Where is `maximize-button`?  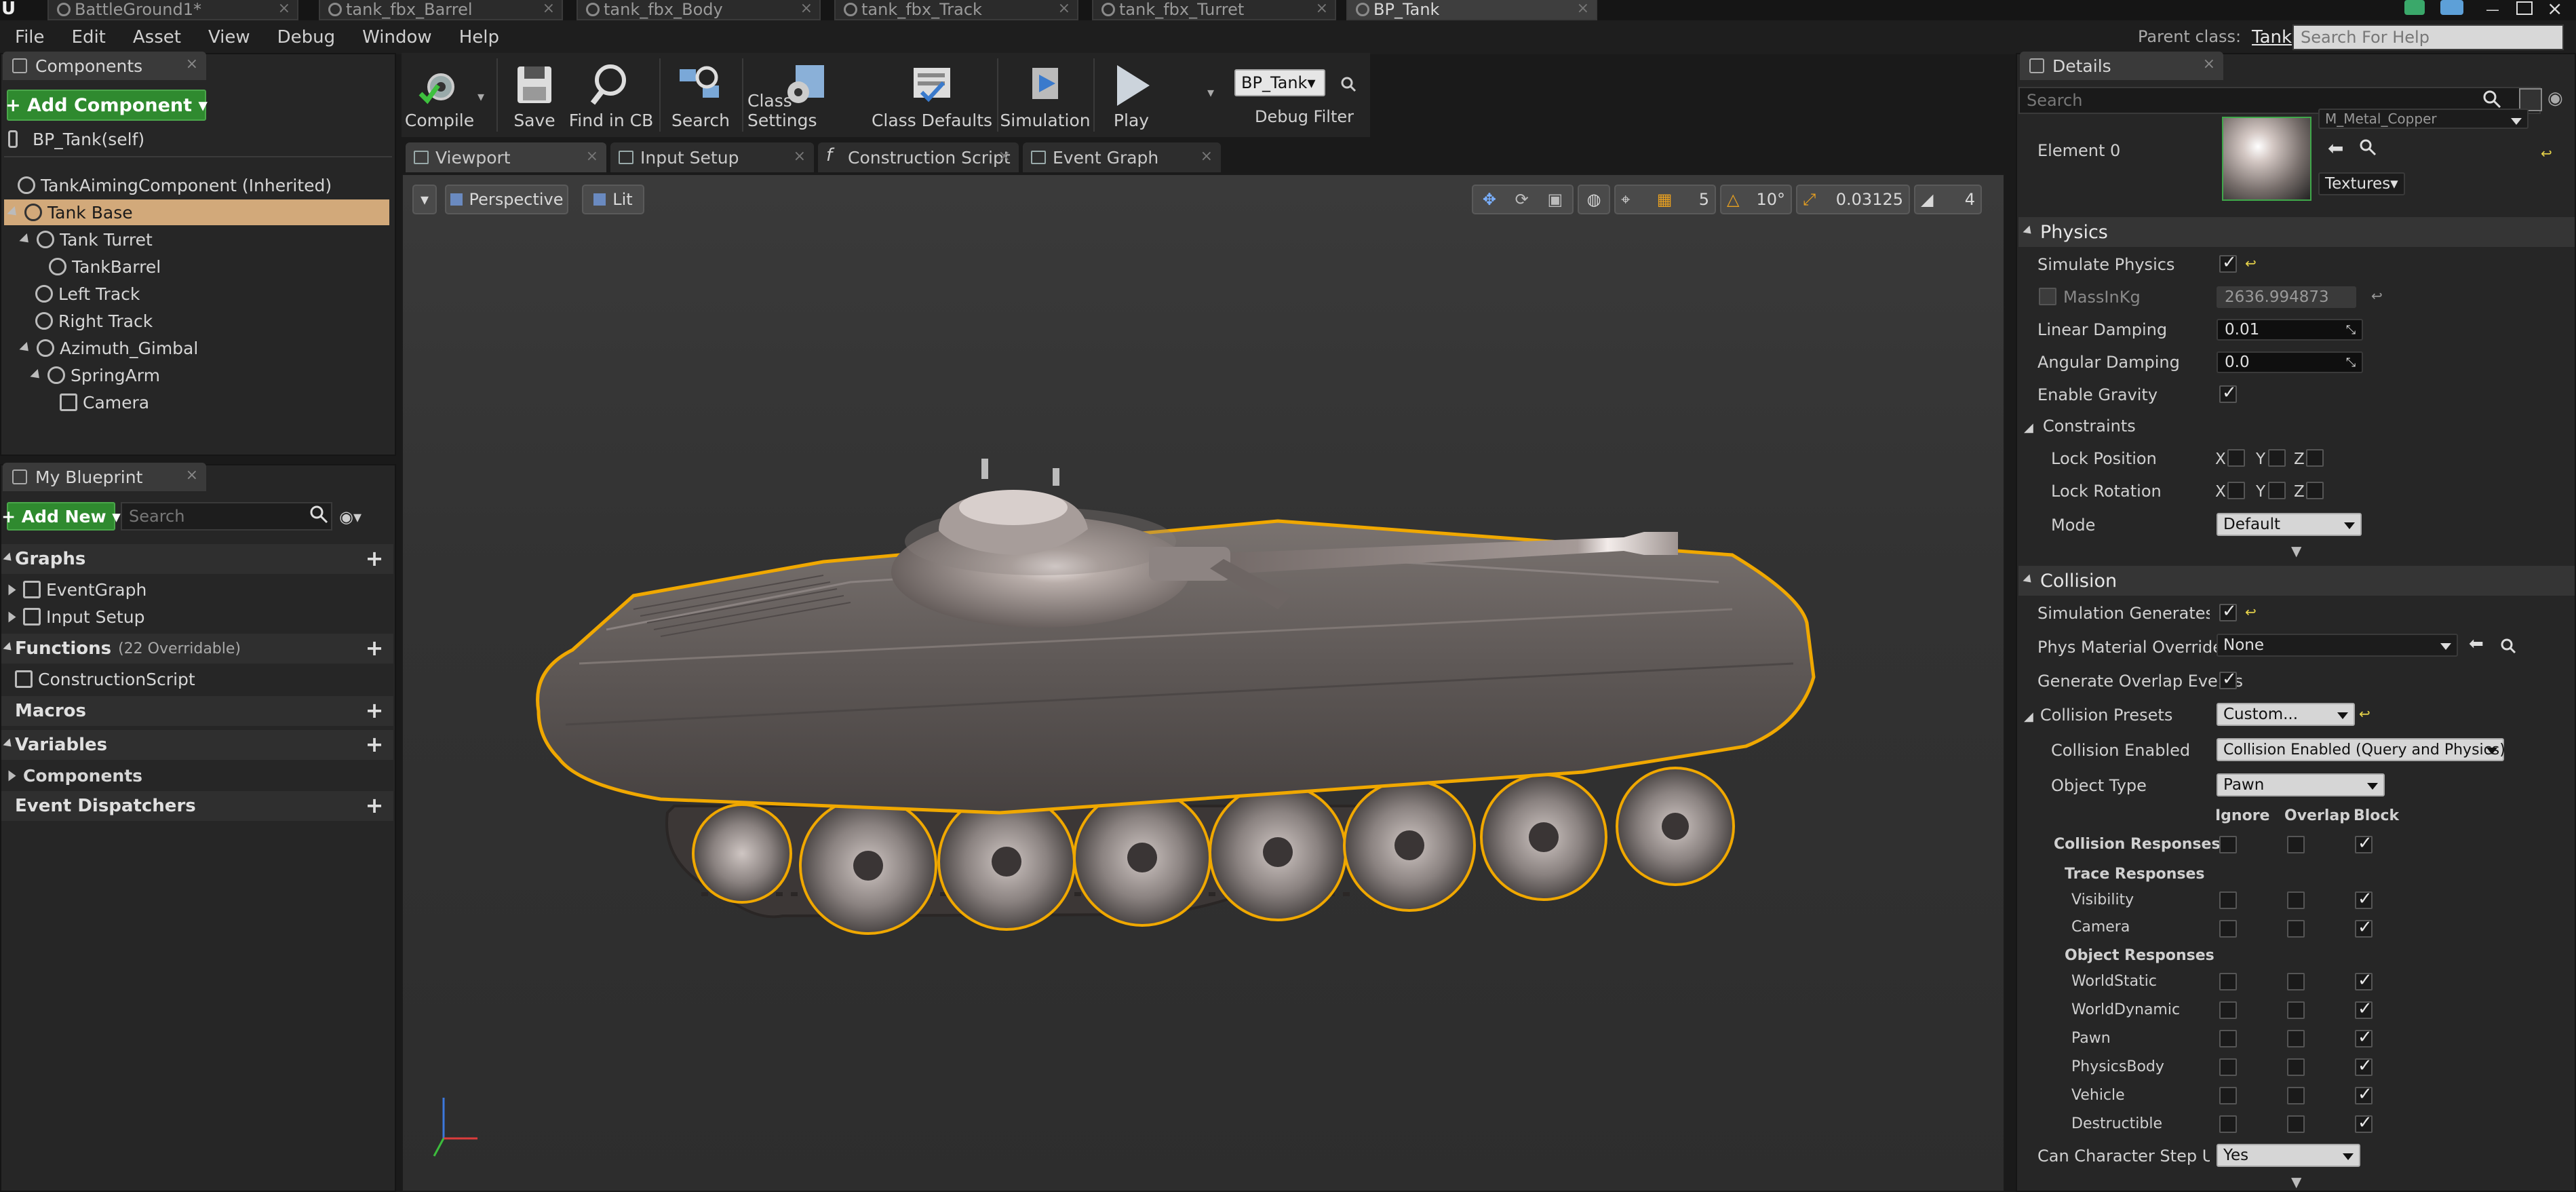 maximize-button is located at coordinates (2524, 8).